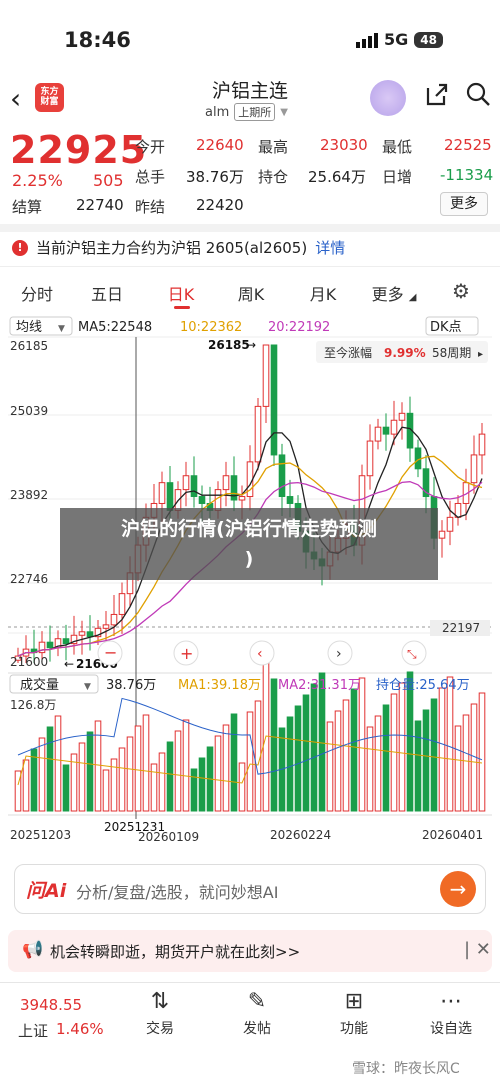 The width and height of the screenshot is (500, 1086). What do you see at coordinates (220, 205) in the screenshot?
I see `prev-settle-value: 22420` at bounding box center [220, 205].